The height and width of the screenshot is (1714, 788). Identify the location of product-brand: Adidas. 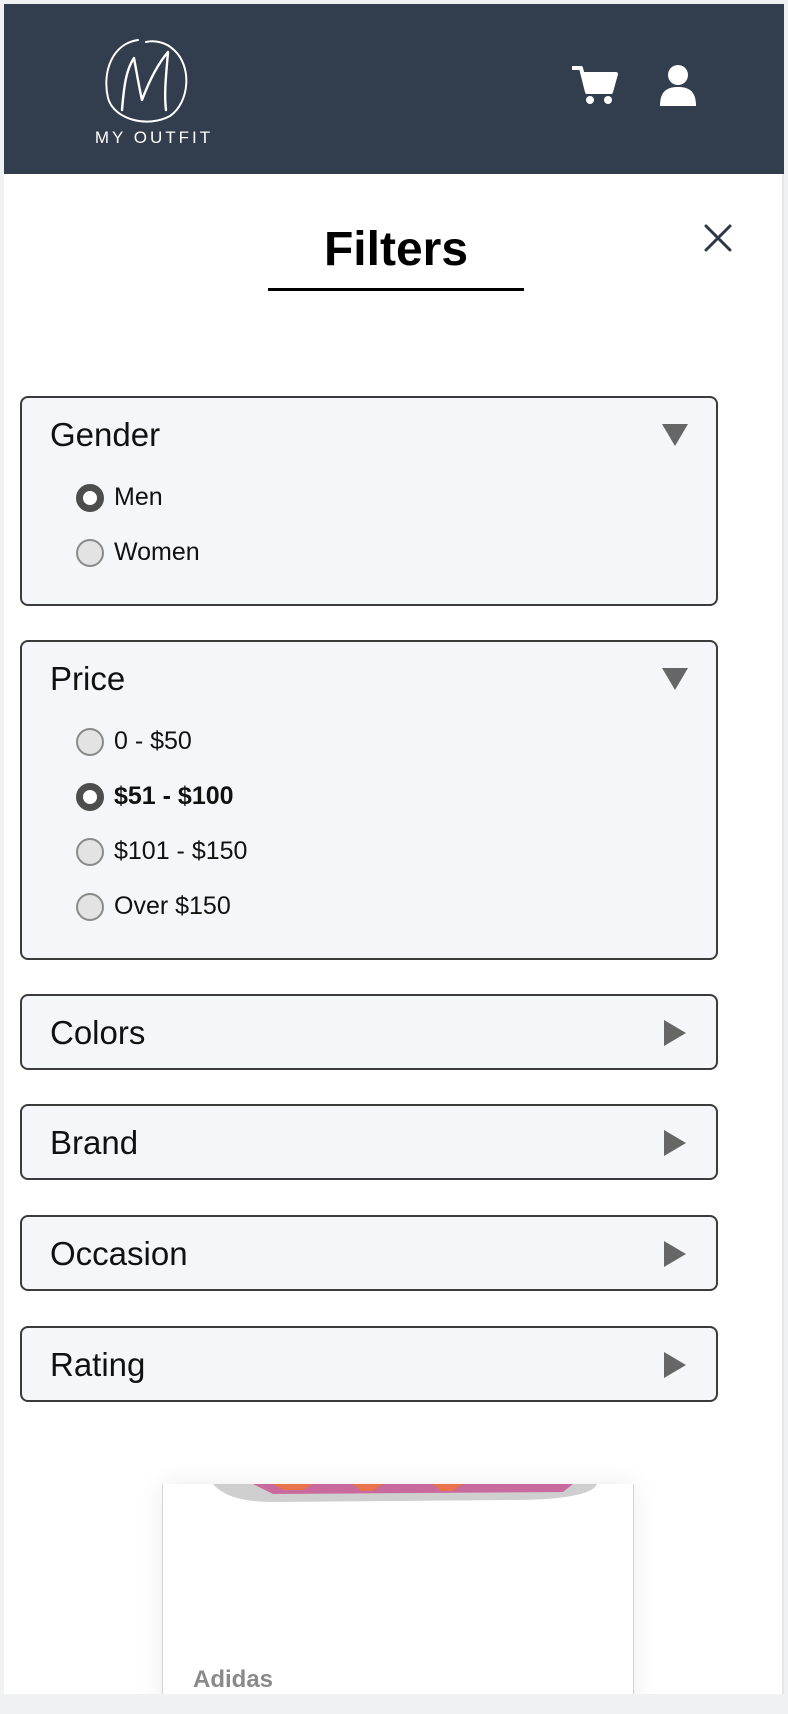
(233, 1679).